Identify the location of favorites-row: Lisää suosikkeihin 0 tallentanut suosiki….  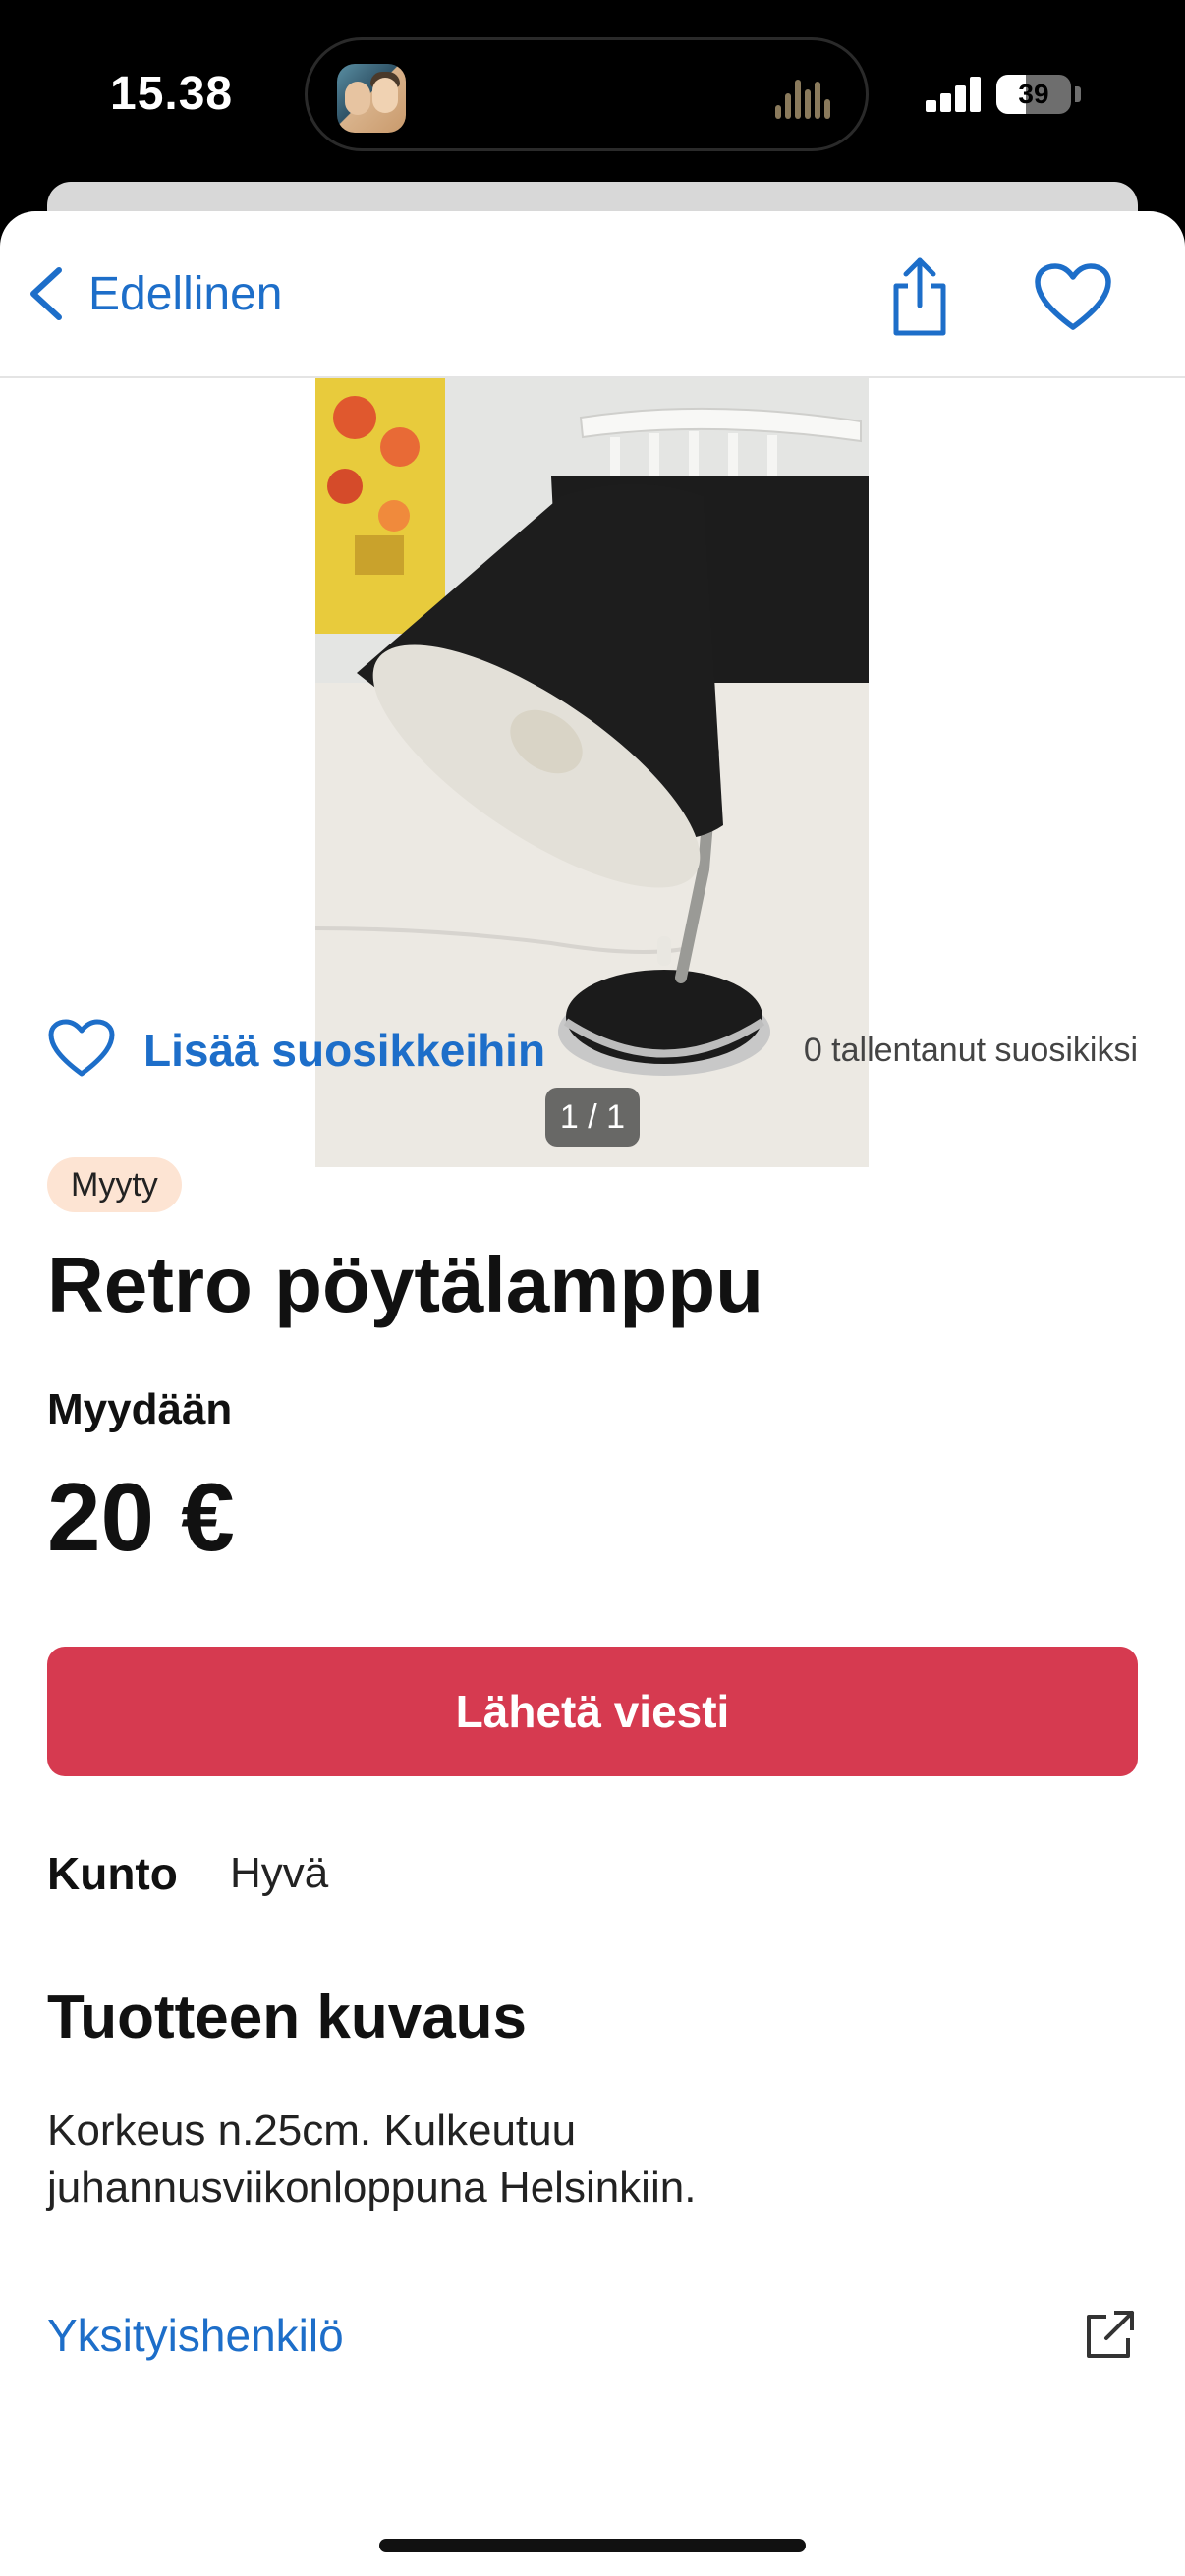
(592, 1051).